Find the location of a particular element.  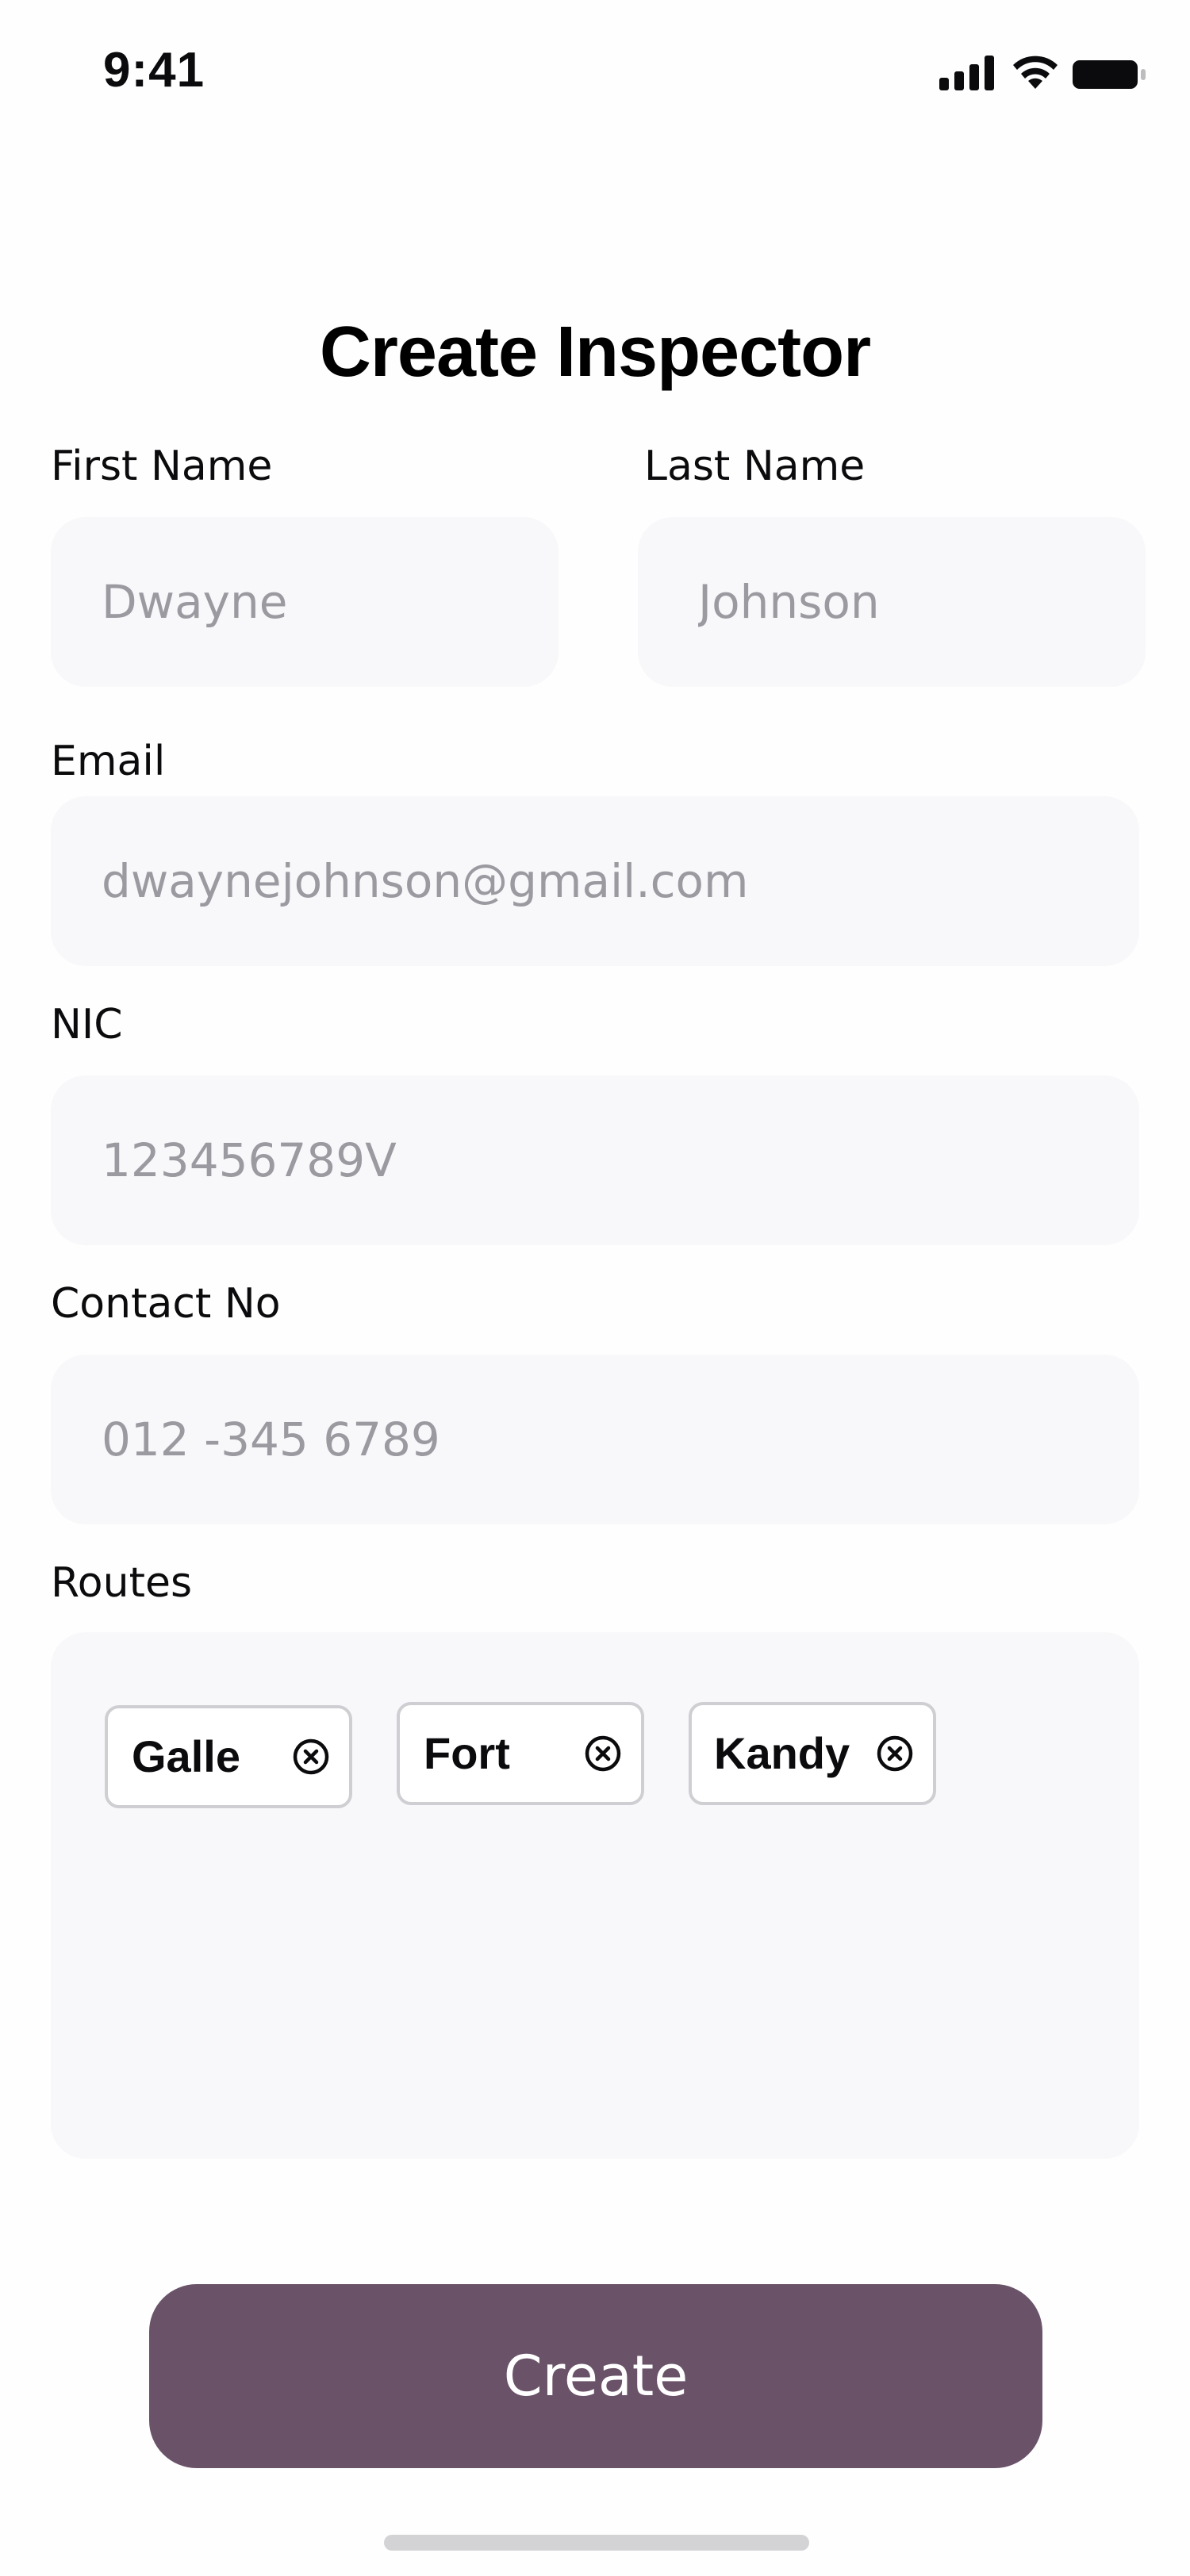

wifi-icon is located at coordinates (1035, 72).